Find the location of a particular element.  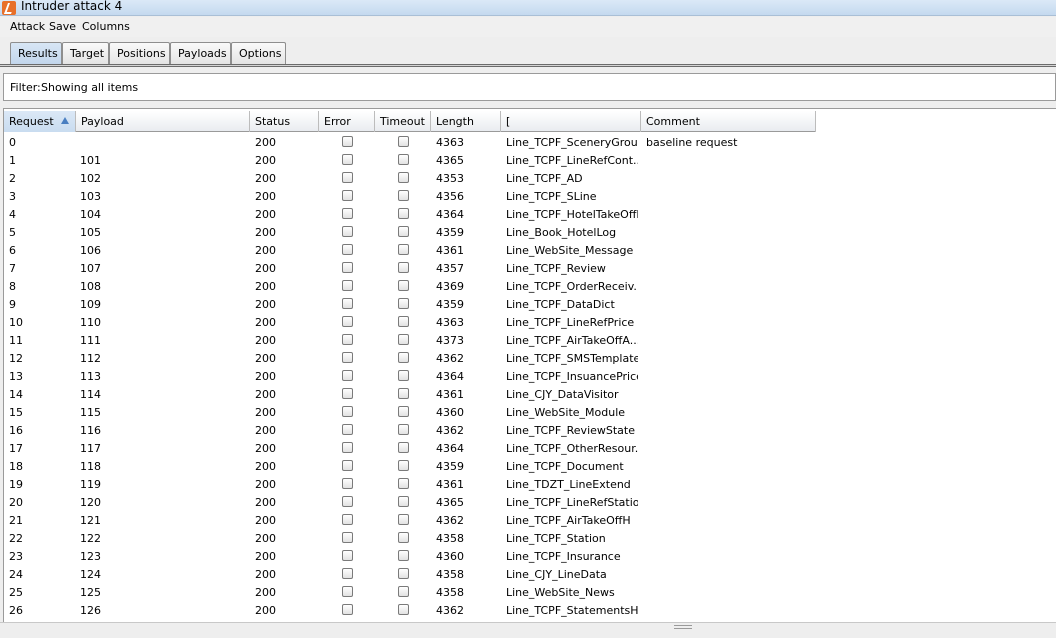

table-row: 16 116 200 4362 Line_TCPF_ReviewState is located at coordinates (530, 430).